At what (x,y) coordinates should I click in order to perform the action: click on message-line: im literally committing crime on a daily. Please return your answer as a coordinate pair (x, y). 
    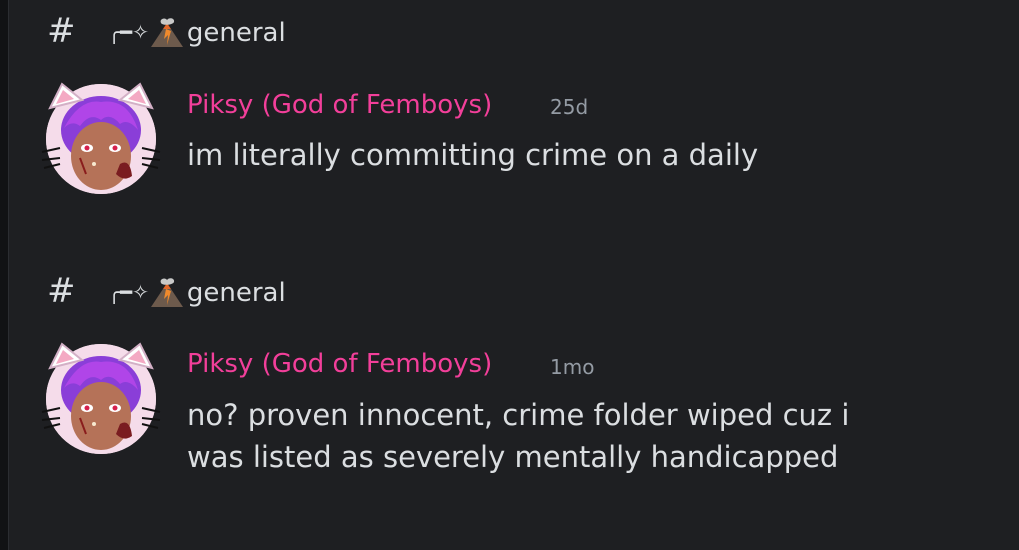
    Looking at the image, I should click on (473, 155).